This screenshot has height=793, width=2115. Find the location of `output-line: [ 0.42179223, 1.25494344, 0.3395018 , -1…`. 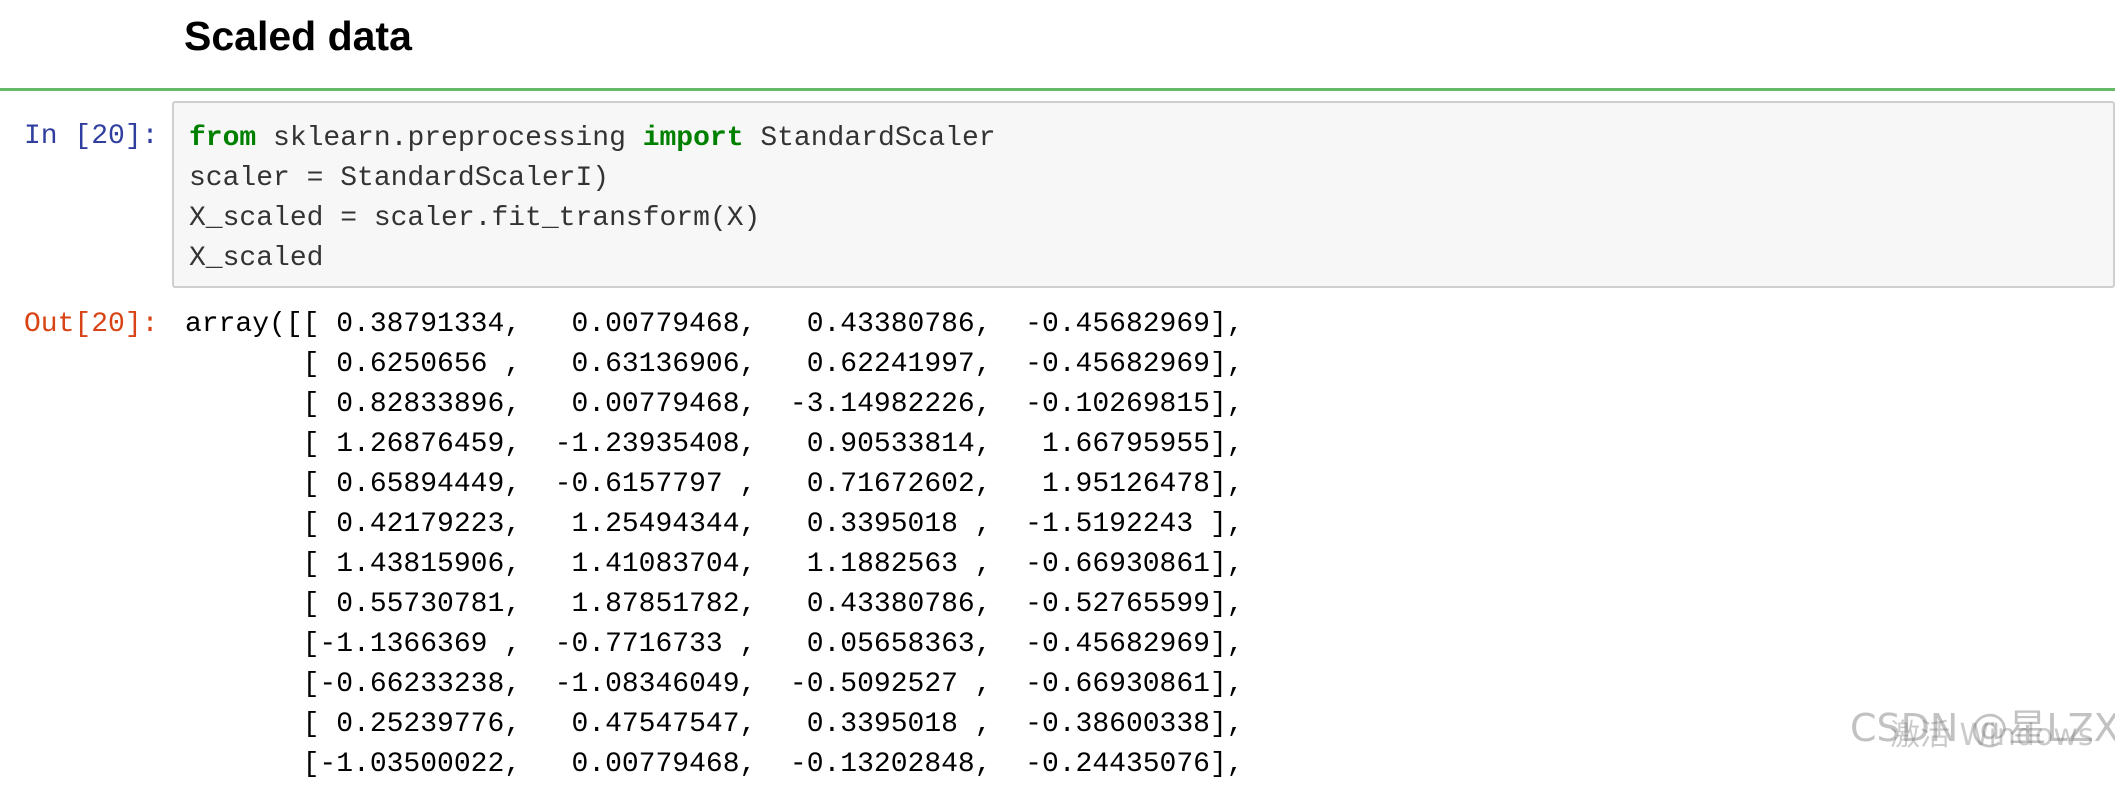

output-line: [ 0.42179223, 1.25494344, 0.3395018 , -1… is located at coordinates (714, 524).